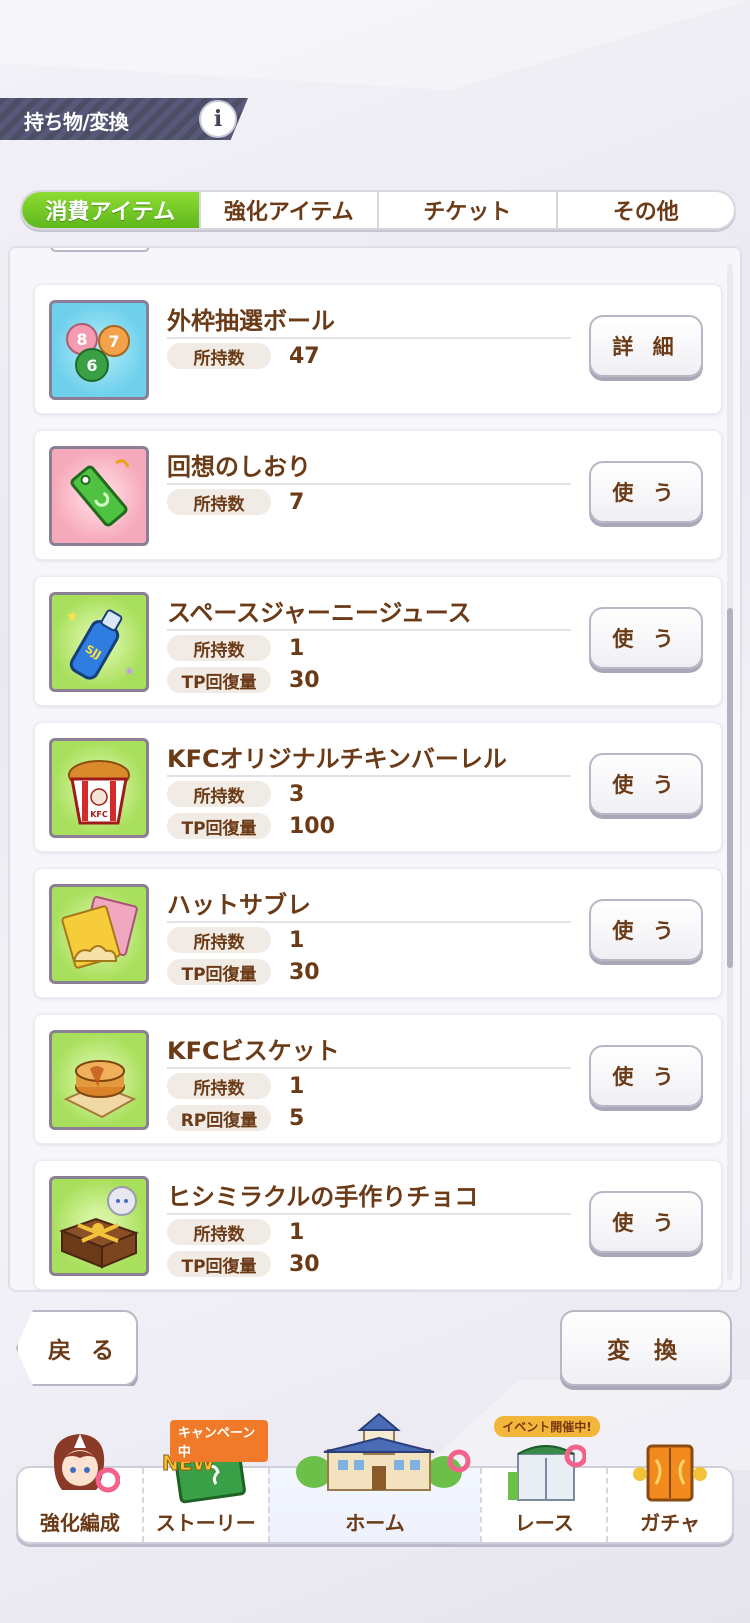 The height and width of the screenshot is (1623, 750). I want to click on nav-label: レース, so click(544, 1523).